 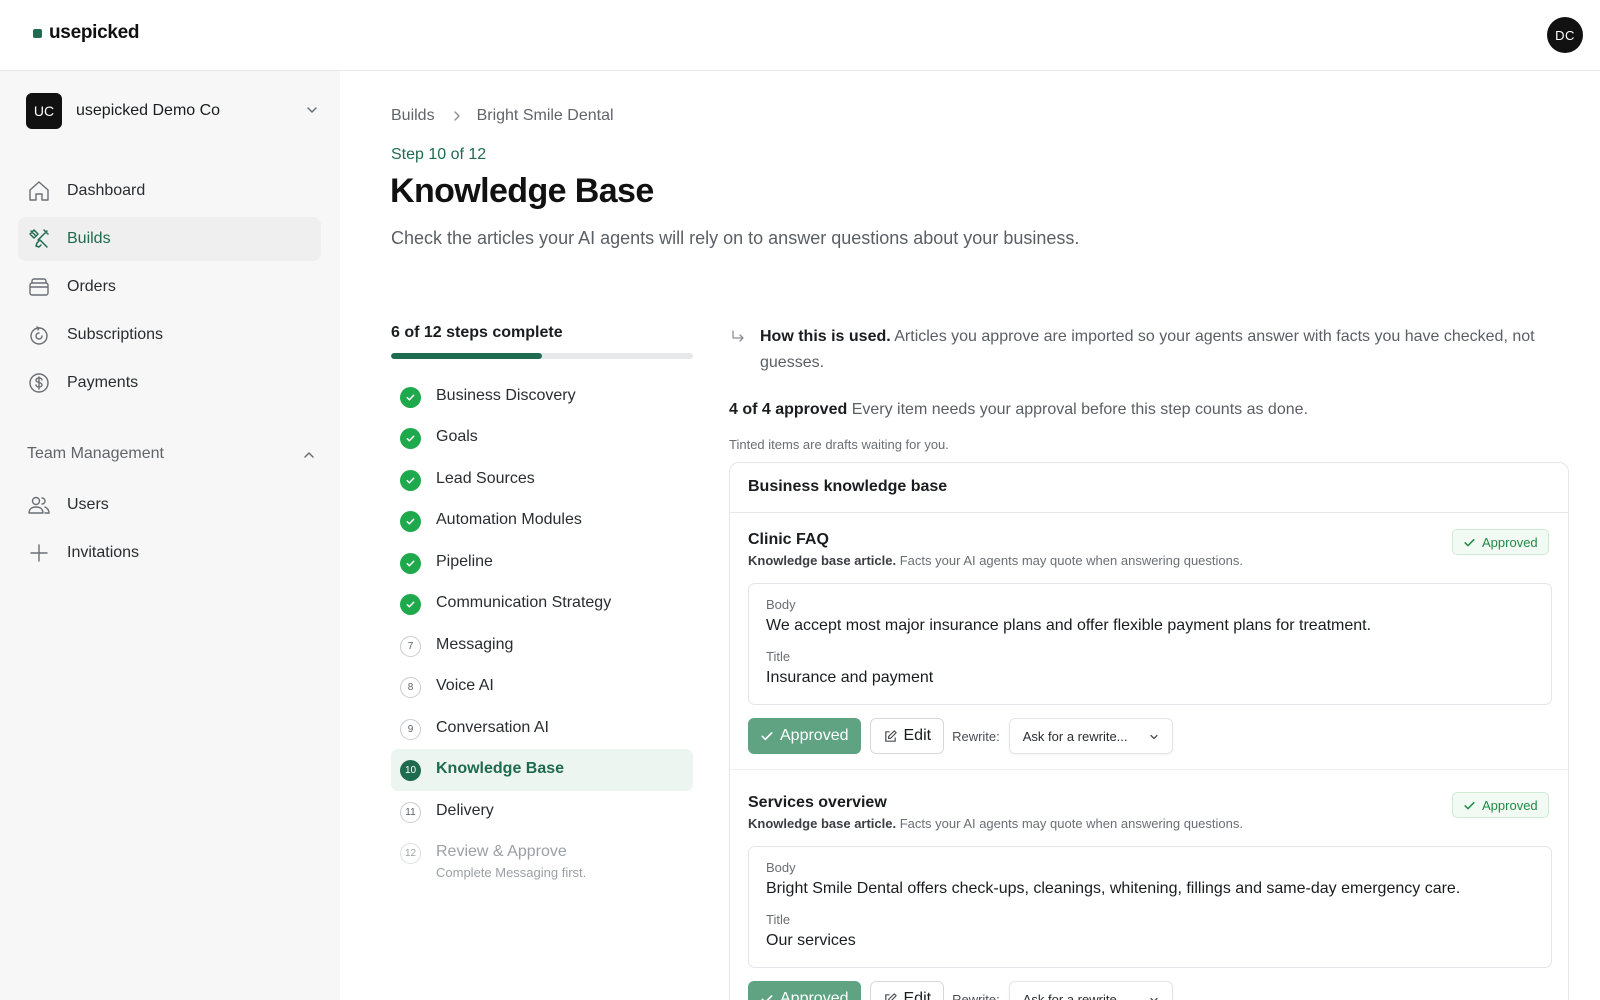 What do you see at coordinates (542, 646) in the screenshot?
I see `step-item: 7 Messaging` at bounding box center [542, 646].